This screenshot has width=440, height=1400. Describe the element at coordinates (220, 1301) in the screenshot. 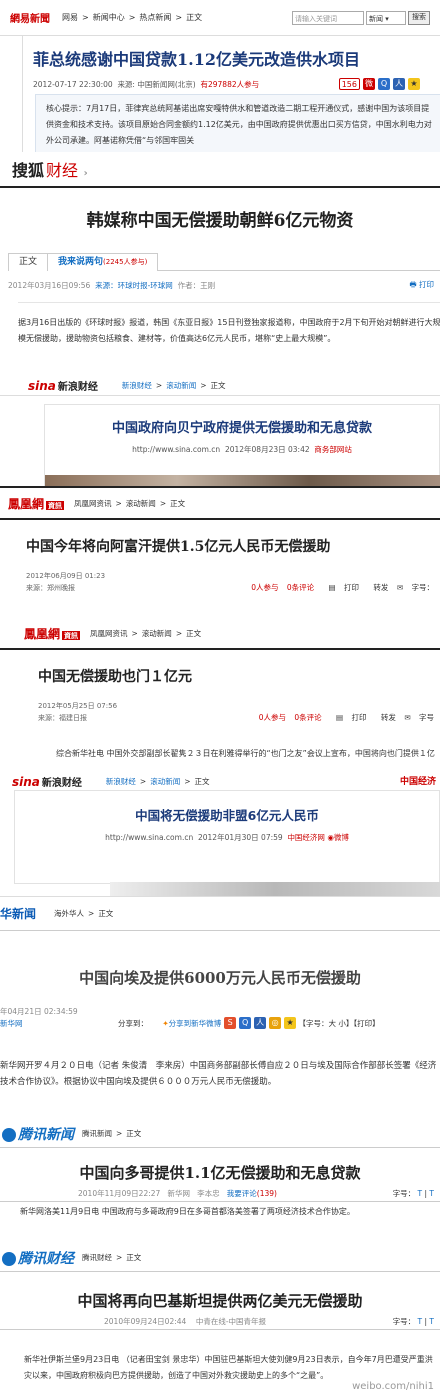

I see `article-title: 中国将再向巴基斯坦提供两亿美元无偿援助` at that location.